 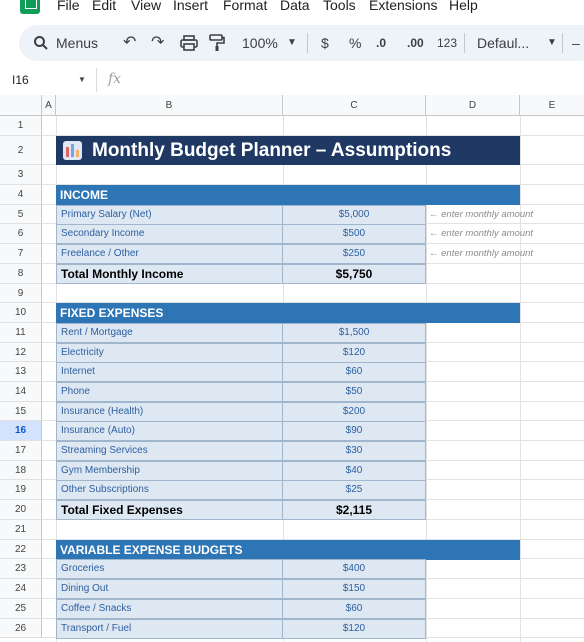 I want to click on redo-icon: ↷, so click(x=157, y=43).